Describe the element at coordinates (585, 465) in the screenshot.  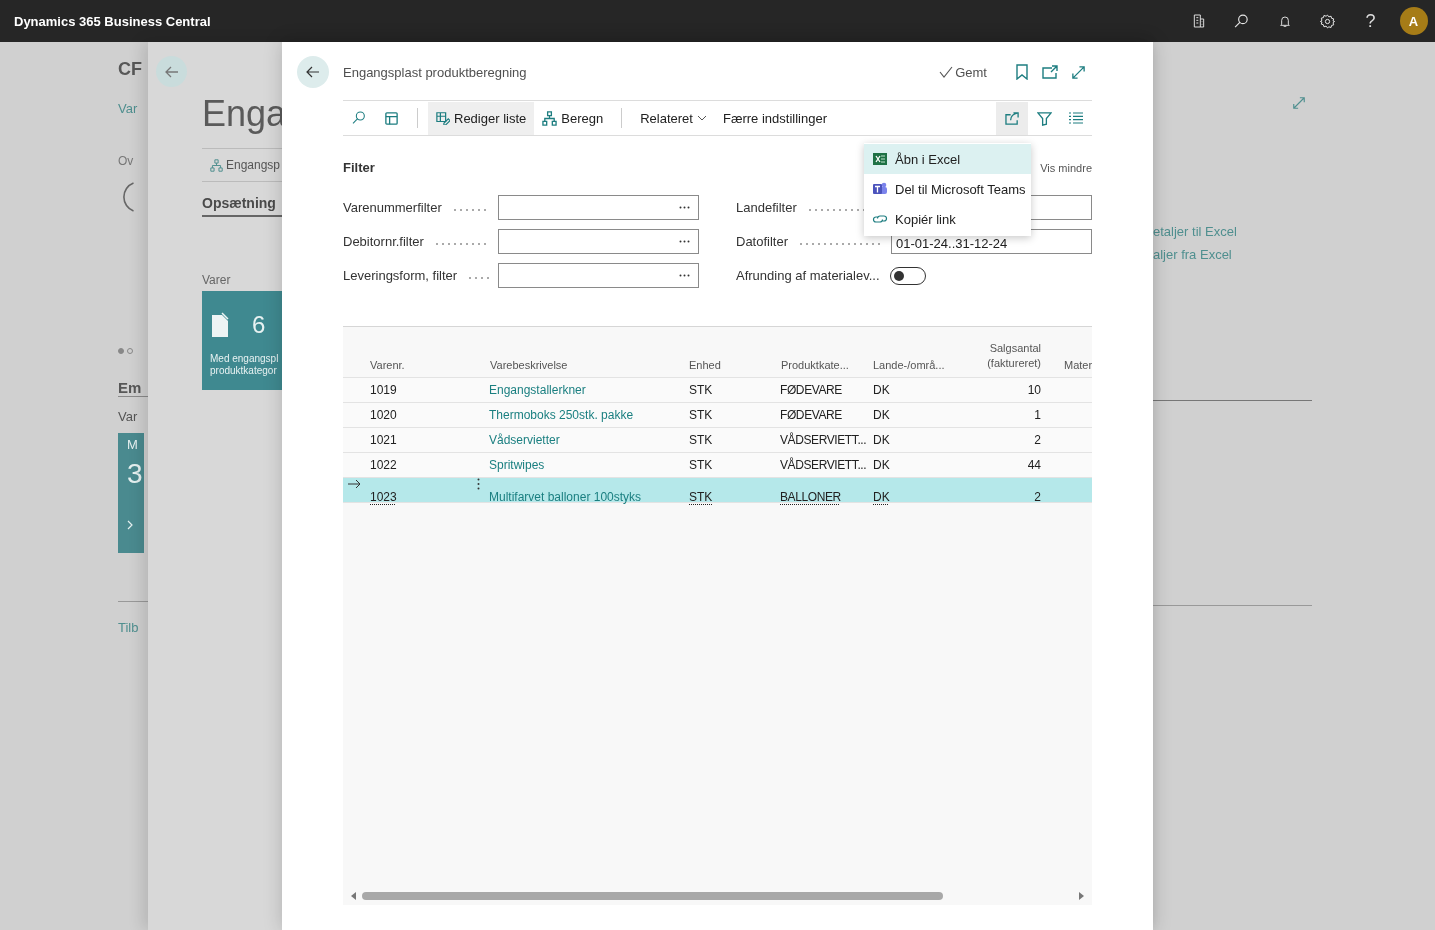
I see `item-link: Spritwipes` at that location.